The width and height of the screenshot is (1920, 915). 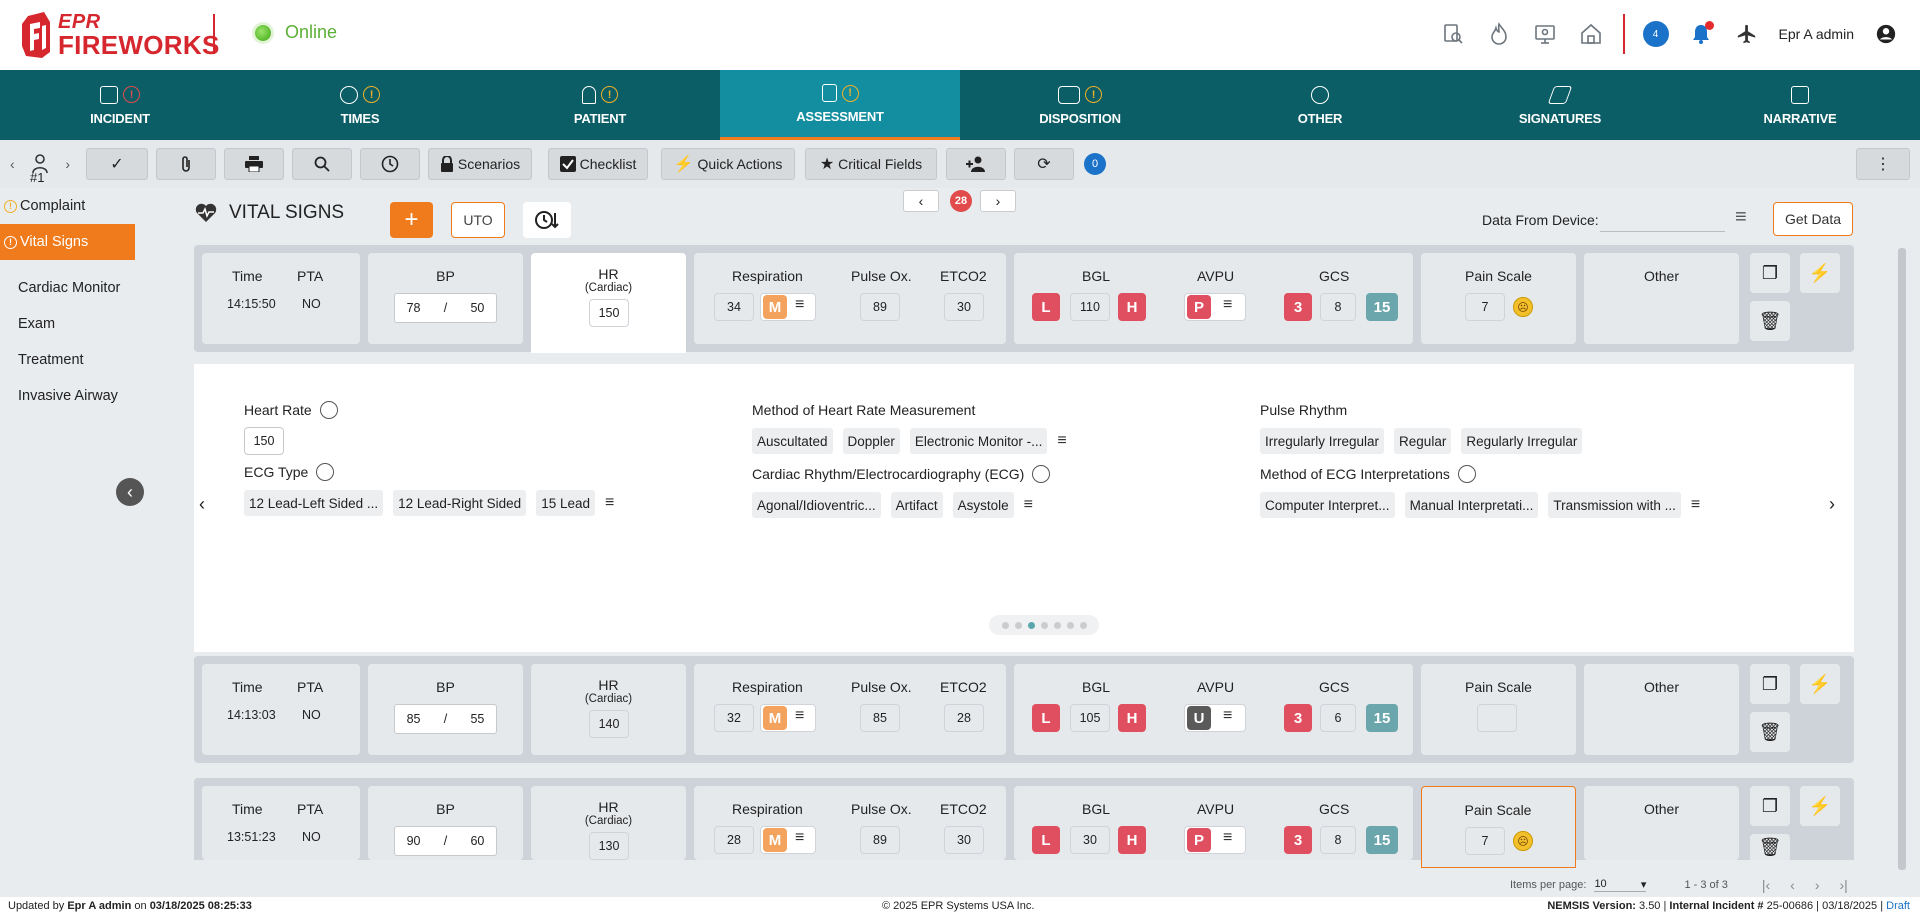 What do you see at coordinates (67, 164) in the screenshot?
I see `next-patient-icon: ›` at bounding box center [67, 164].